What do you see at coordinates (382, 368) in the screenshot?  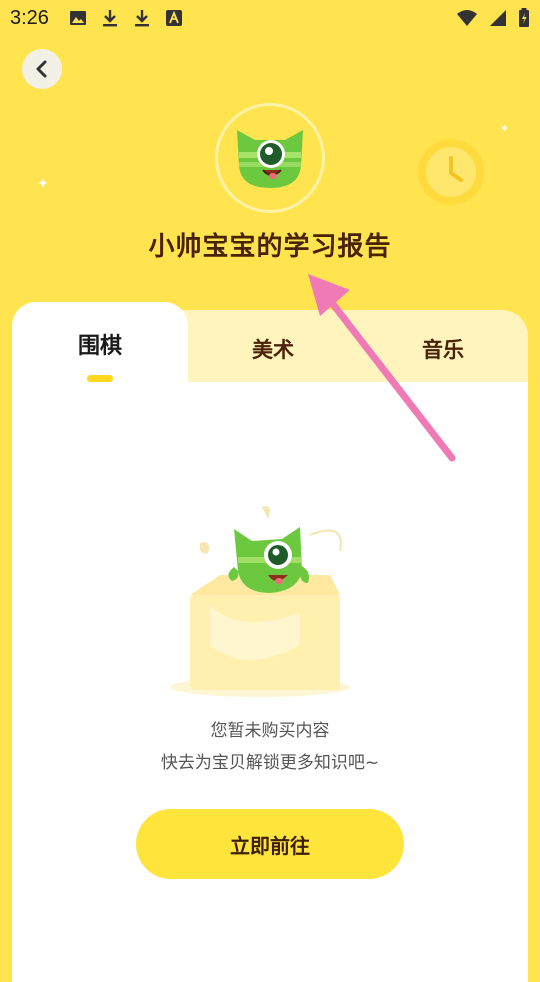 I see `arrow-annotation-icon` at bounding box center [382, 368].